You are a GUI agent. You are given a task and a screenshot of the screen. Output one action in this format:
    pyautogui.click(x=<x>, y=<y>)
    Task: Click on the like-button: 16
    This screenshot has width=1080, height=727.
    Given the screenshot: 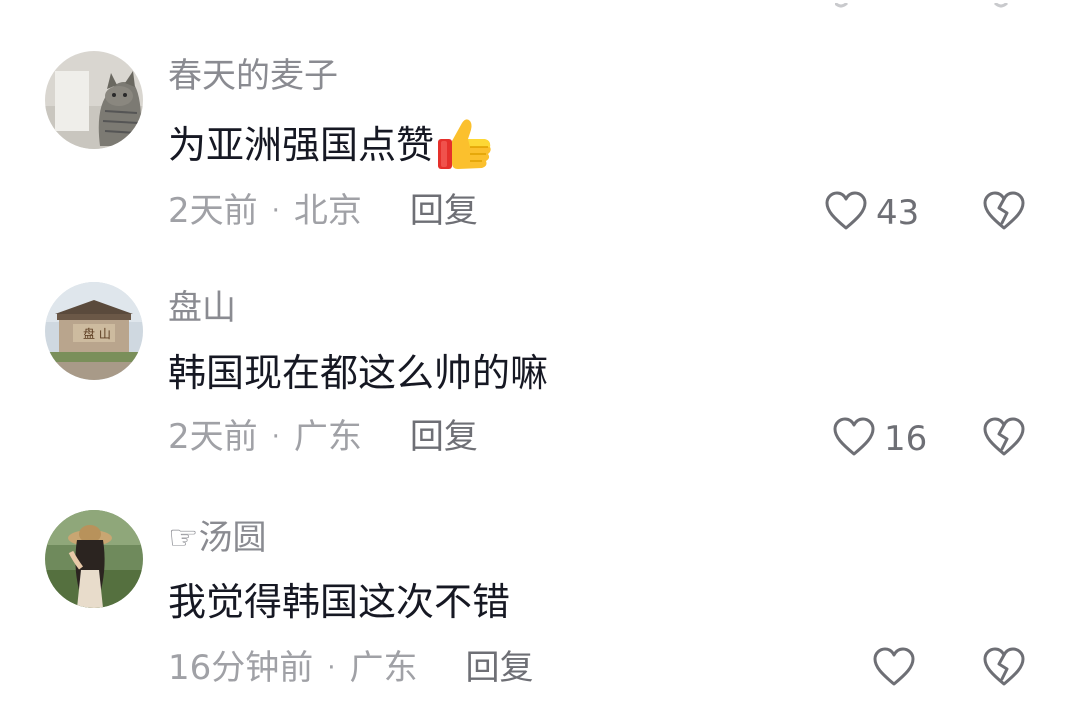 What is the action you would take?
    pyautogui.click(x=879, y=439)
    